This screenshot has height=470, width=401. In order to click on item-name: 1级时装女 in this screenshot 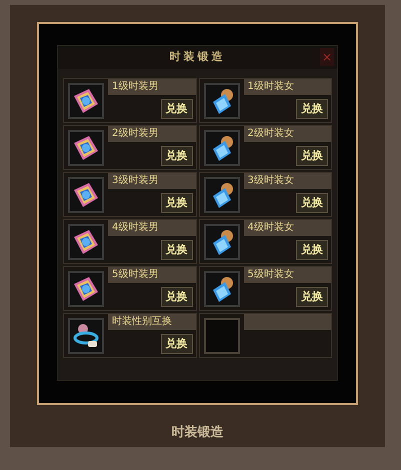, I will do `click(271, 86)`.